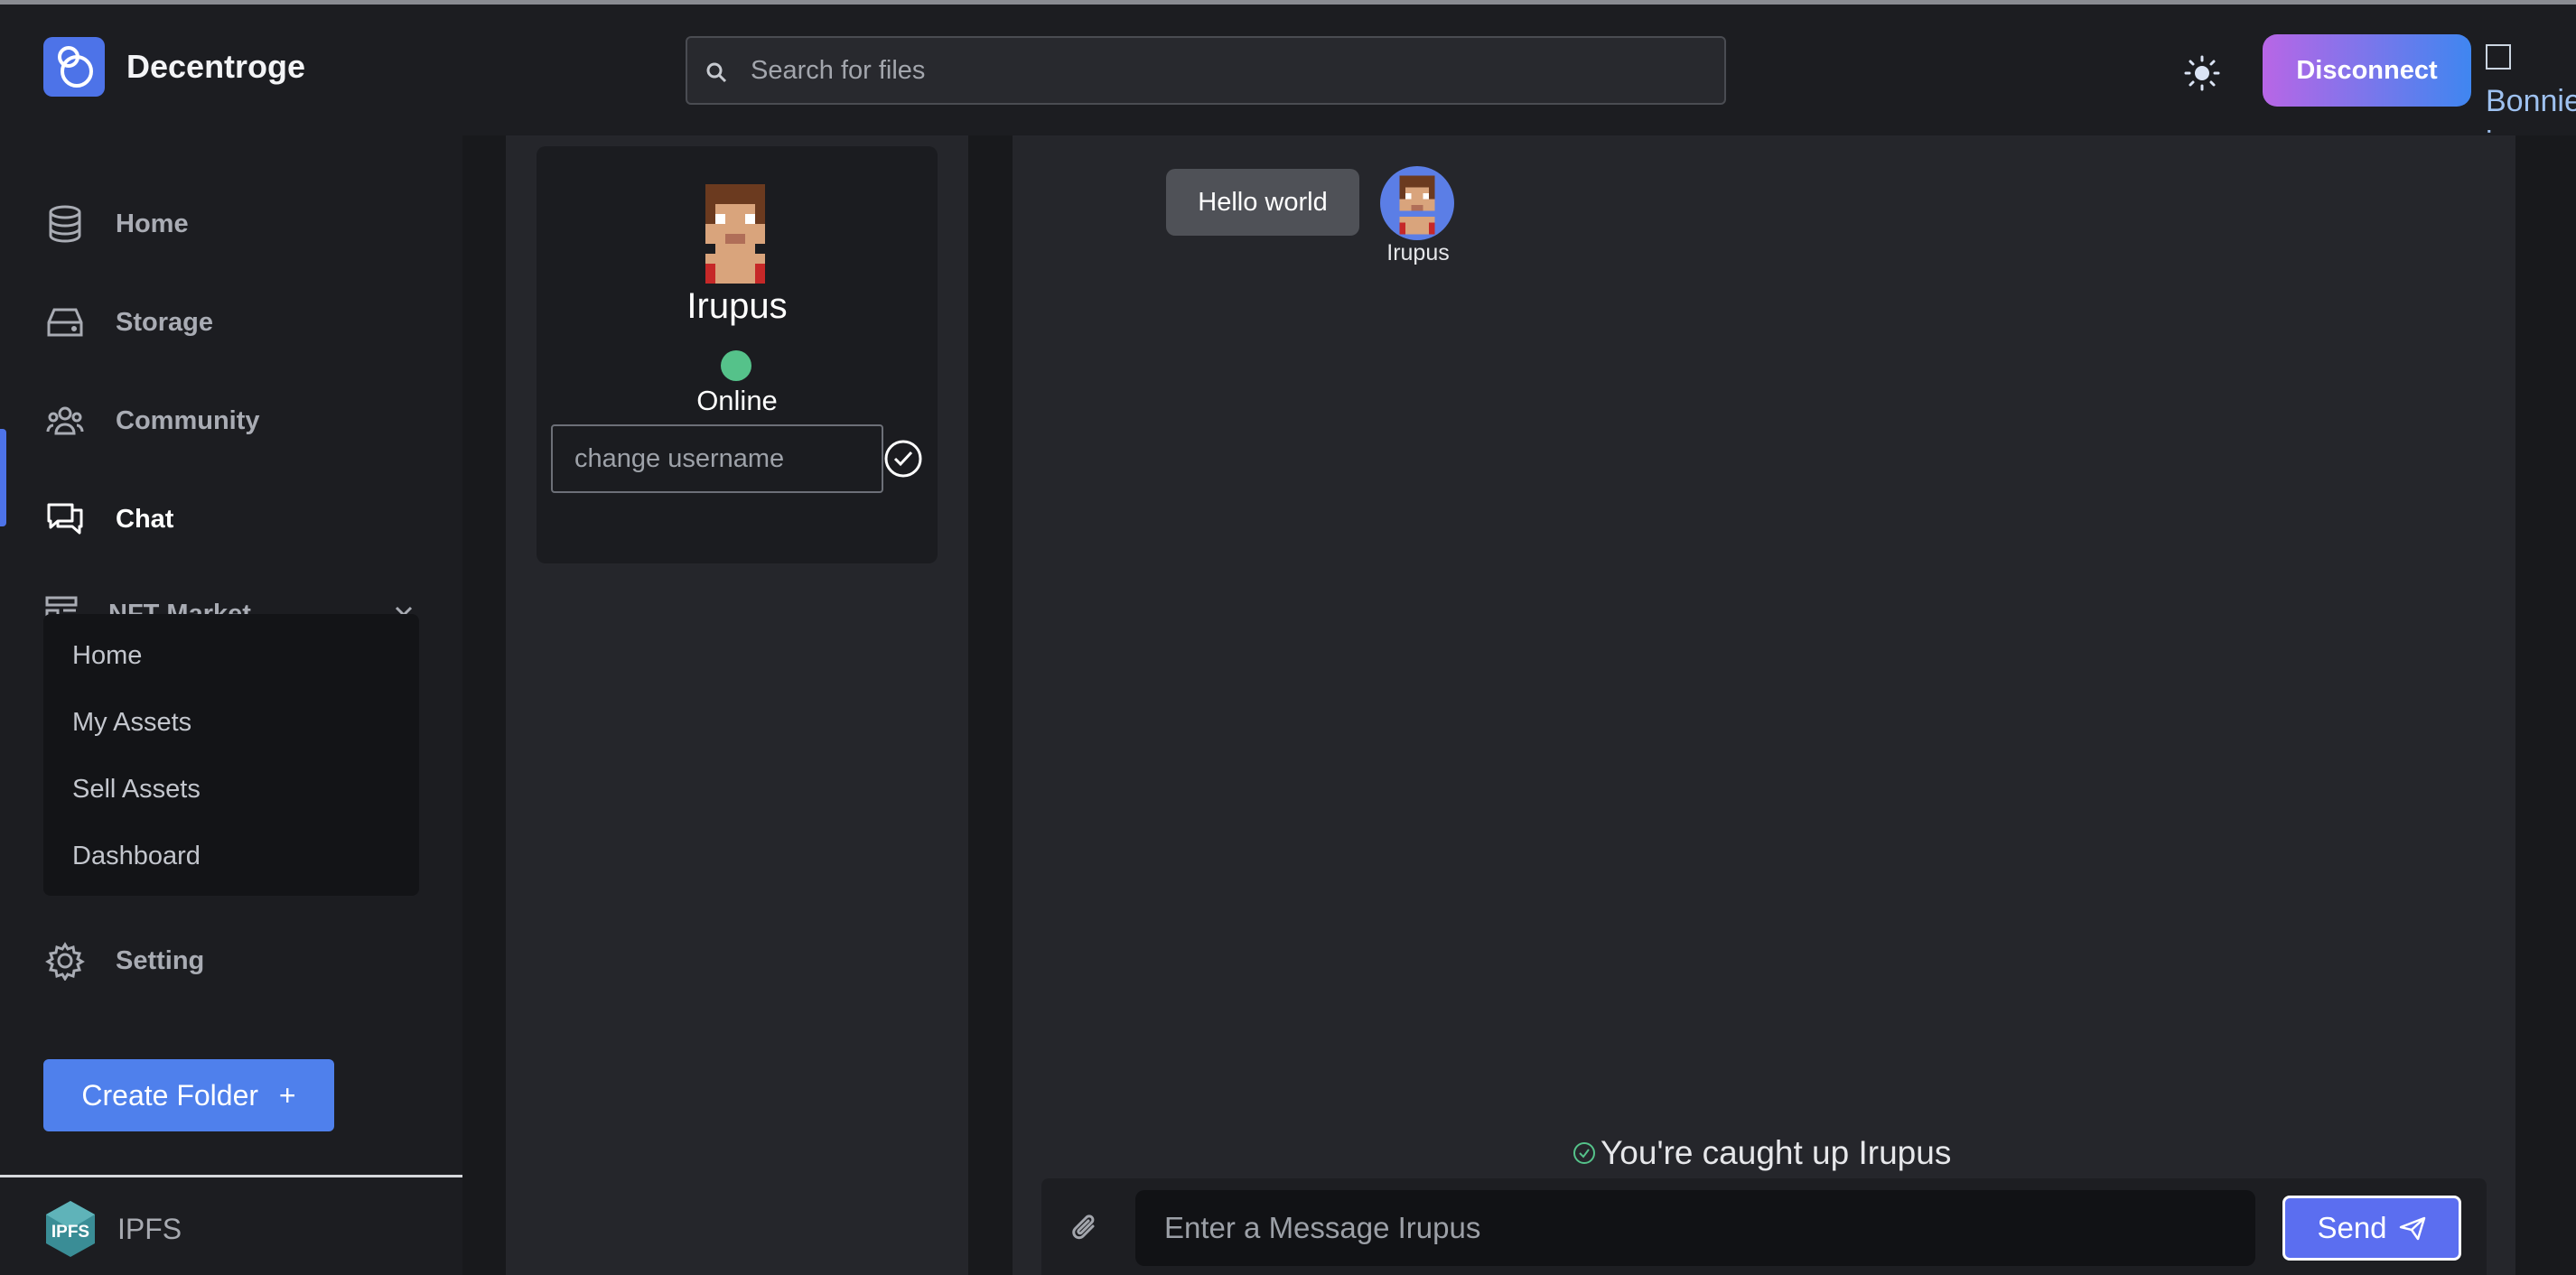  I want to click on caught-up-notice: You're caught up Irupus, so click(1761, 1153).